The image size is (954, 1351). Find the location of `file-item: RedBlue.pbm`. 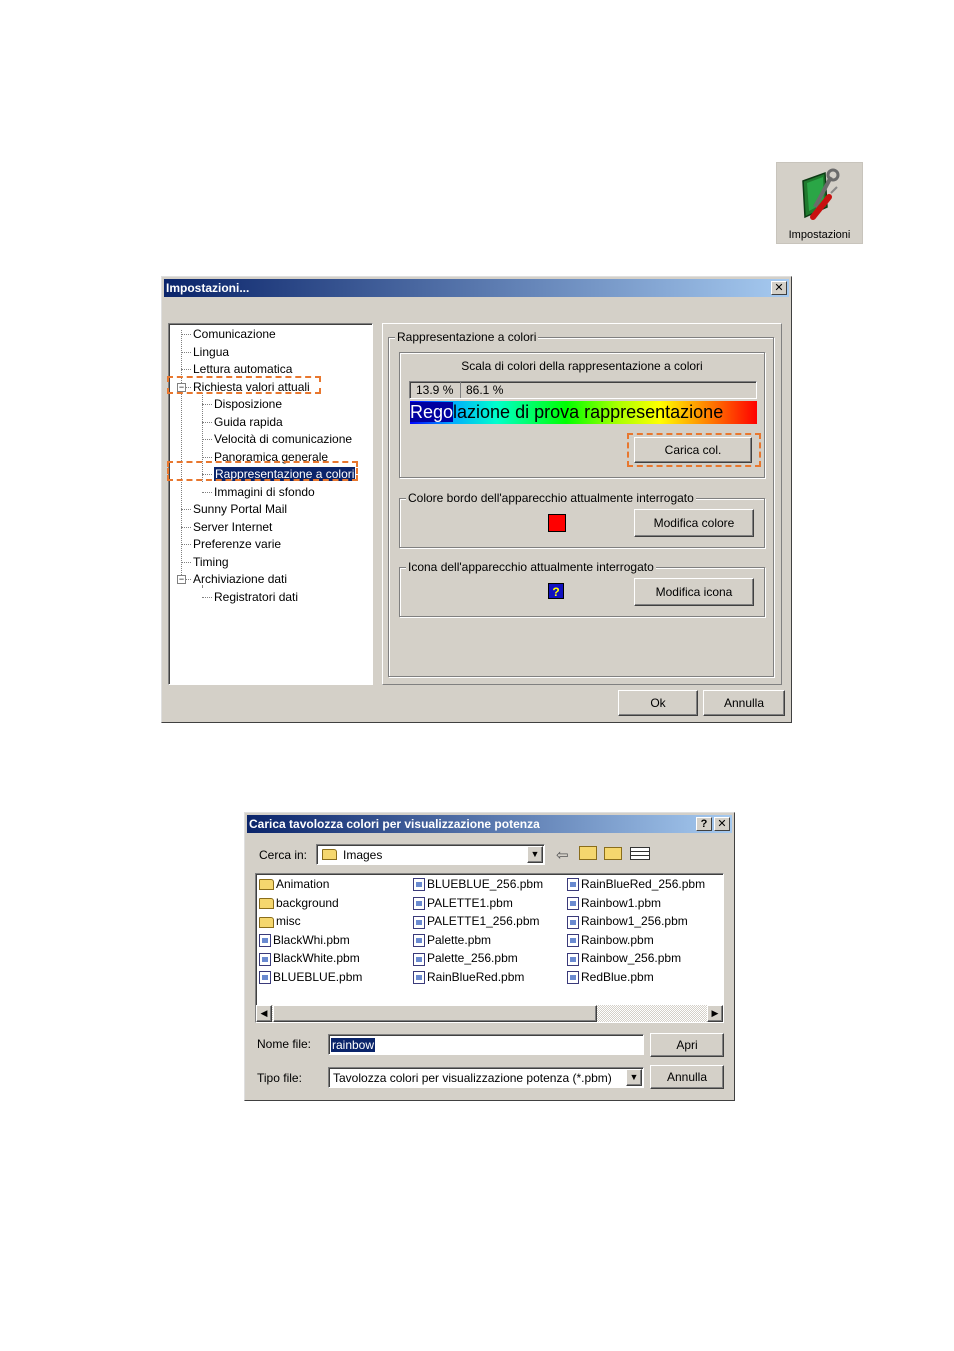

file-item: RedBlue.pbm is located at coordinates (610, 977).